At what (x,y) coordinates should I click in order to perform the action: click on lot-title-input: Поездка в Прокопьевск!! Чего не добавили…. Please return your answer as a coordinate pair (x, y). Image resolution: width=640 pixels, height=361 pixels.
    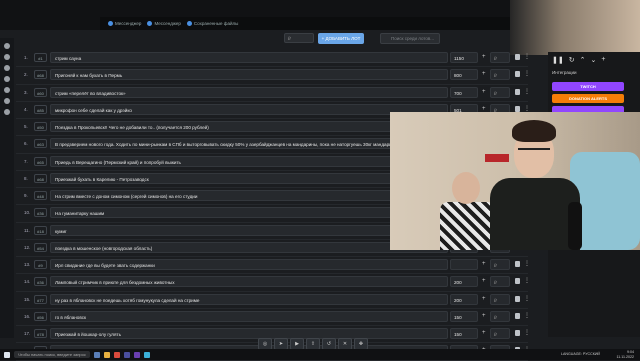
    Looking at the image, I should click on (249, 126).